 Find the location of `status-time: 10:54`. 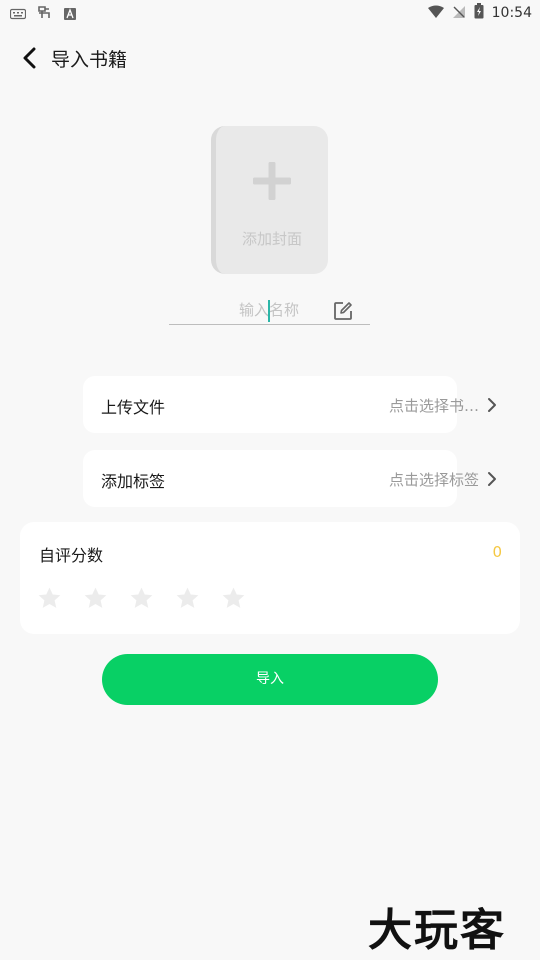

status-time: 10:54 is located at coordinates (511, 13).